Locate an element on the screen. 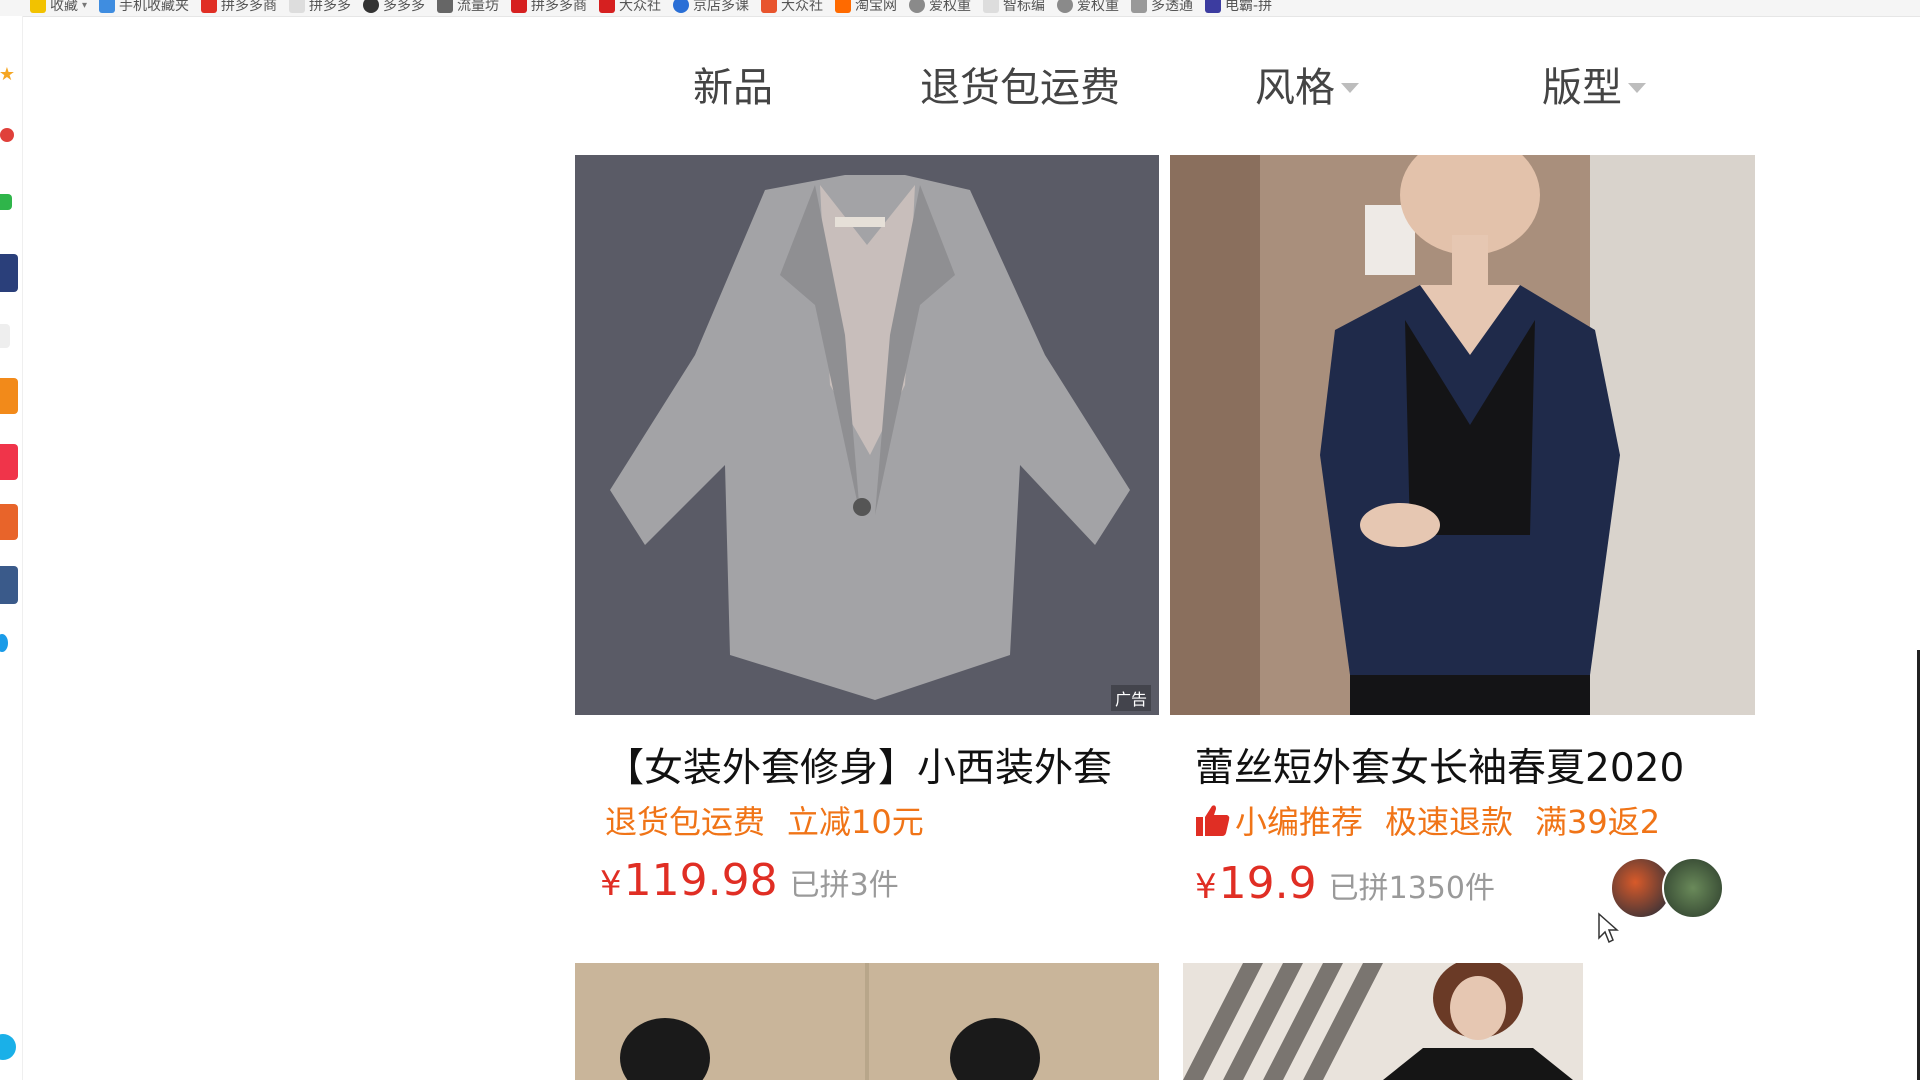 The image size is (1920, 1080). bookmark-label: 电霸-拼 is located at coordinates (1249, 7).